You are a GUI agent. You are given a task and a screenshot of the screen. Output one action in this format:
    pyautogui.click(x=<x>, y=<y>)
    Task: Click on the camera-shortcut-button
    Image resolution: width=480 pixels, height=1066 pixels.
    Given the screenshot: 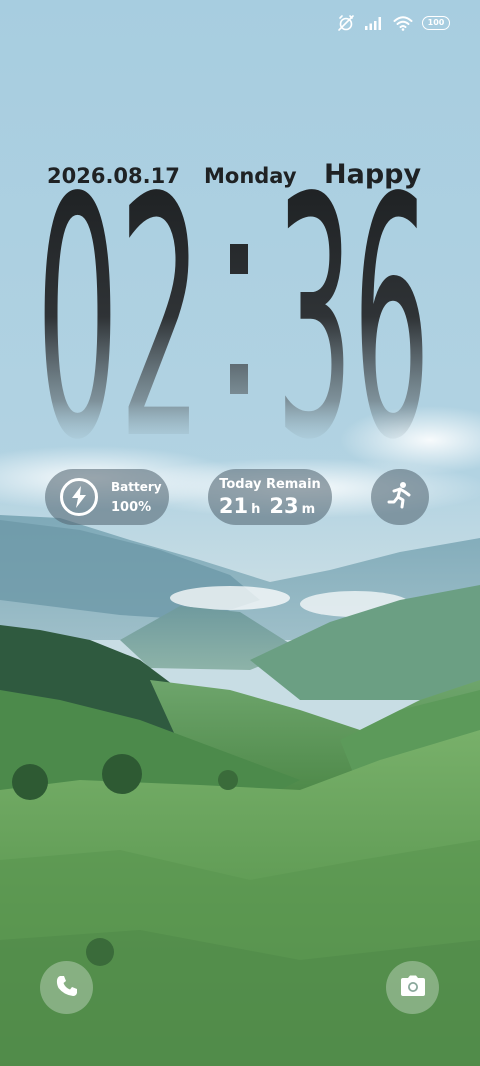 What is the action you would take?
    pyautogui.click(x=412, y=987)
    